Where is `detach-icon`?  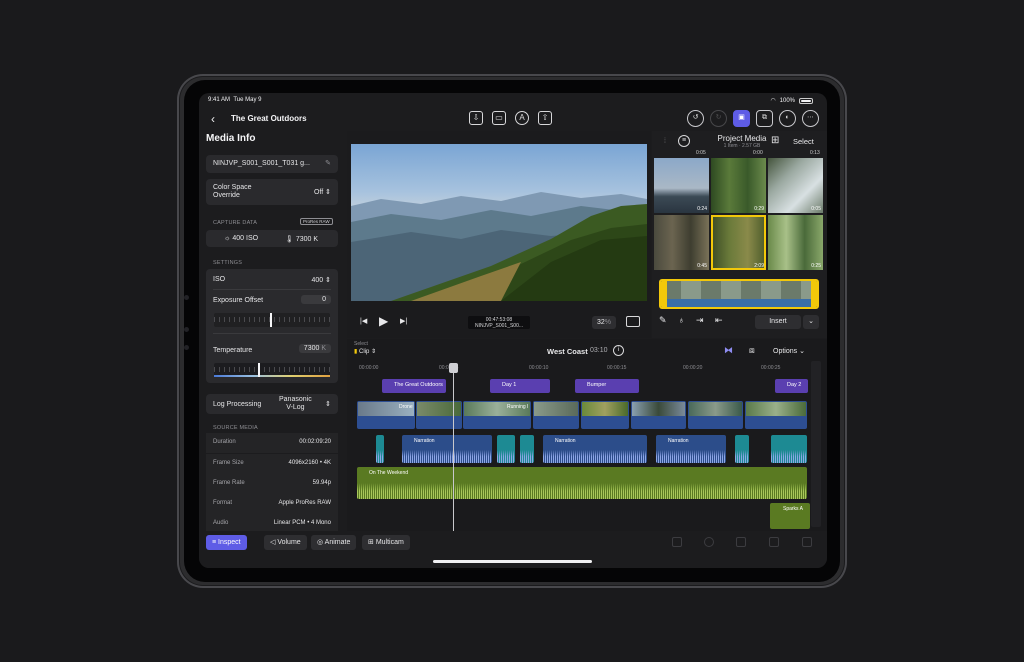
detach-icon is located at coordinates (741, 542).